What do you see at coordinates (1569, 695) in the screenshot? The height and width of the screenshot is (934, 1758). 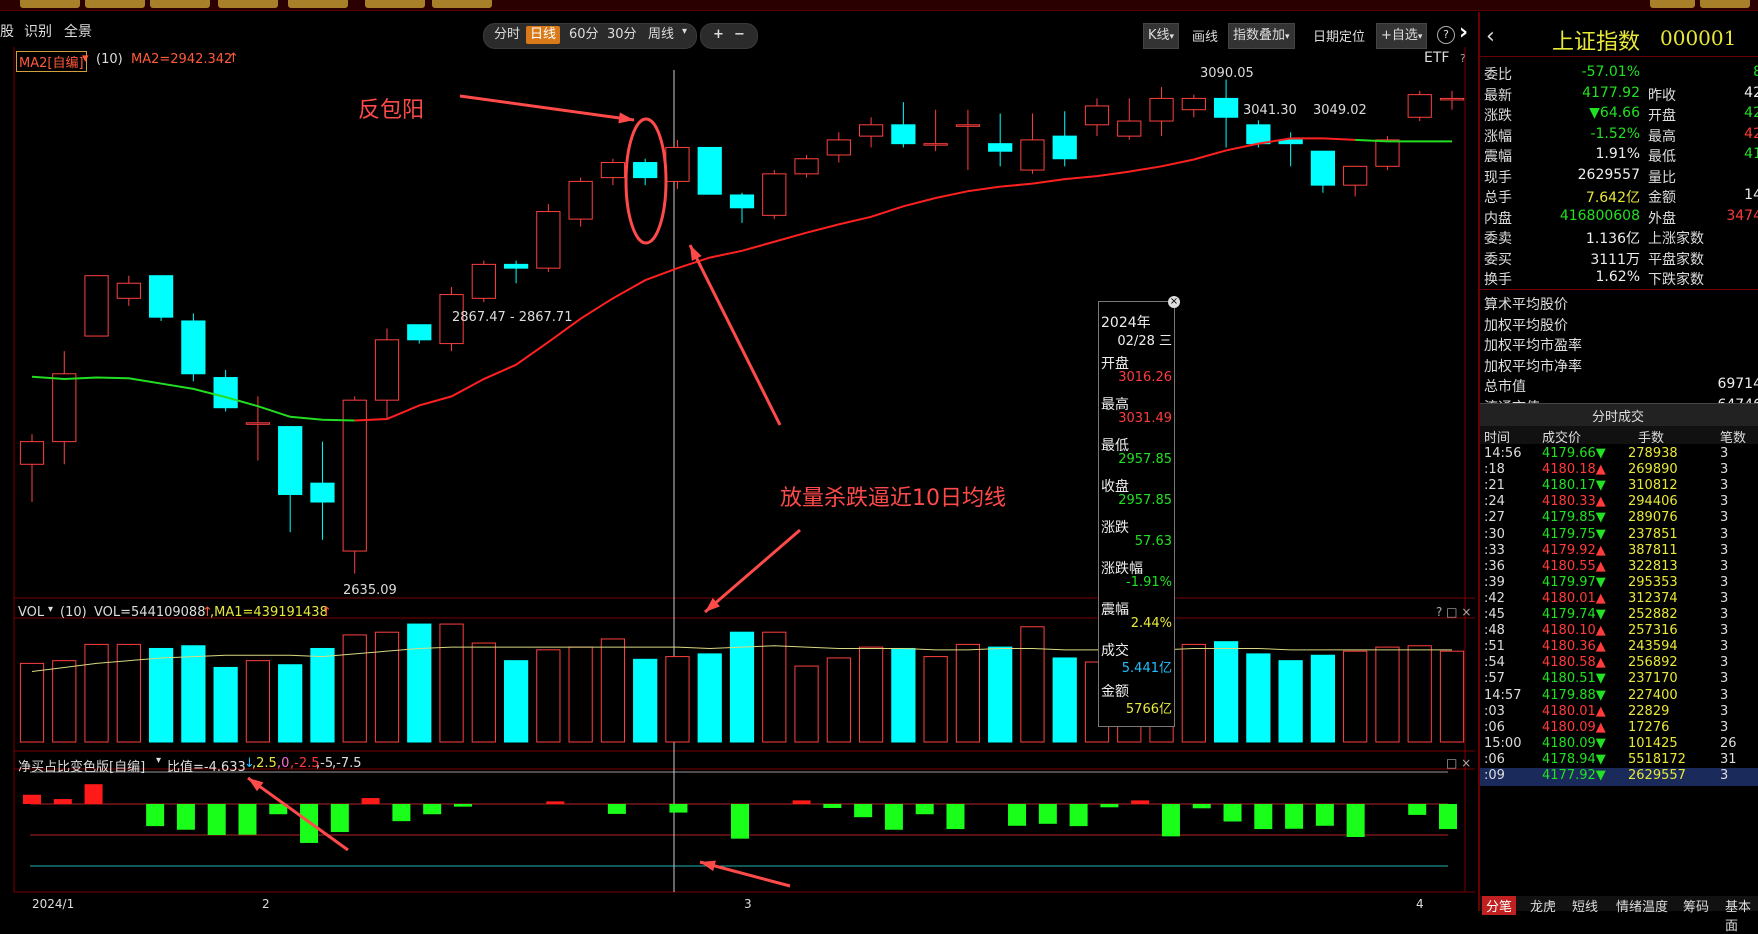 I see `tick-price-value: 4179.88` at bounding box center [1569, 695].